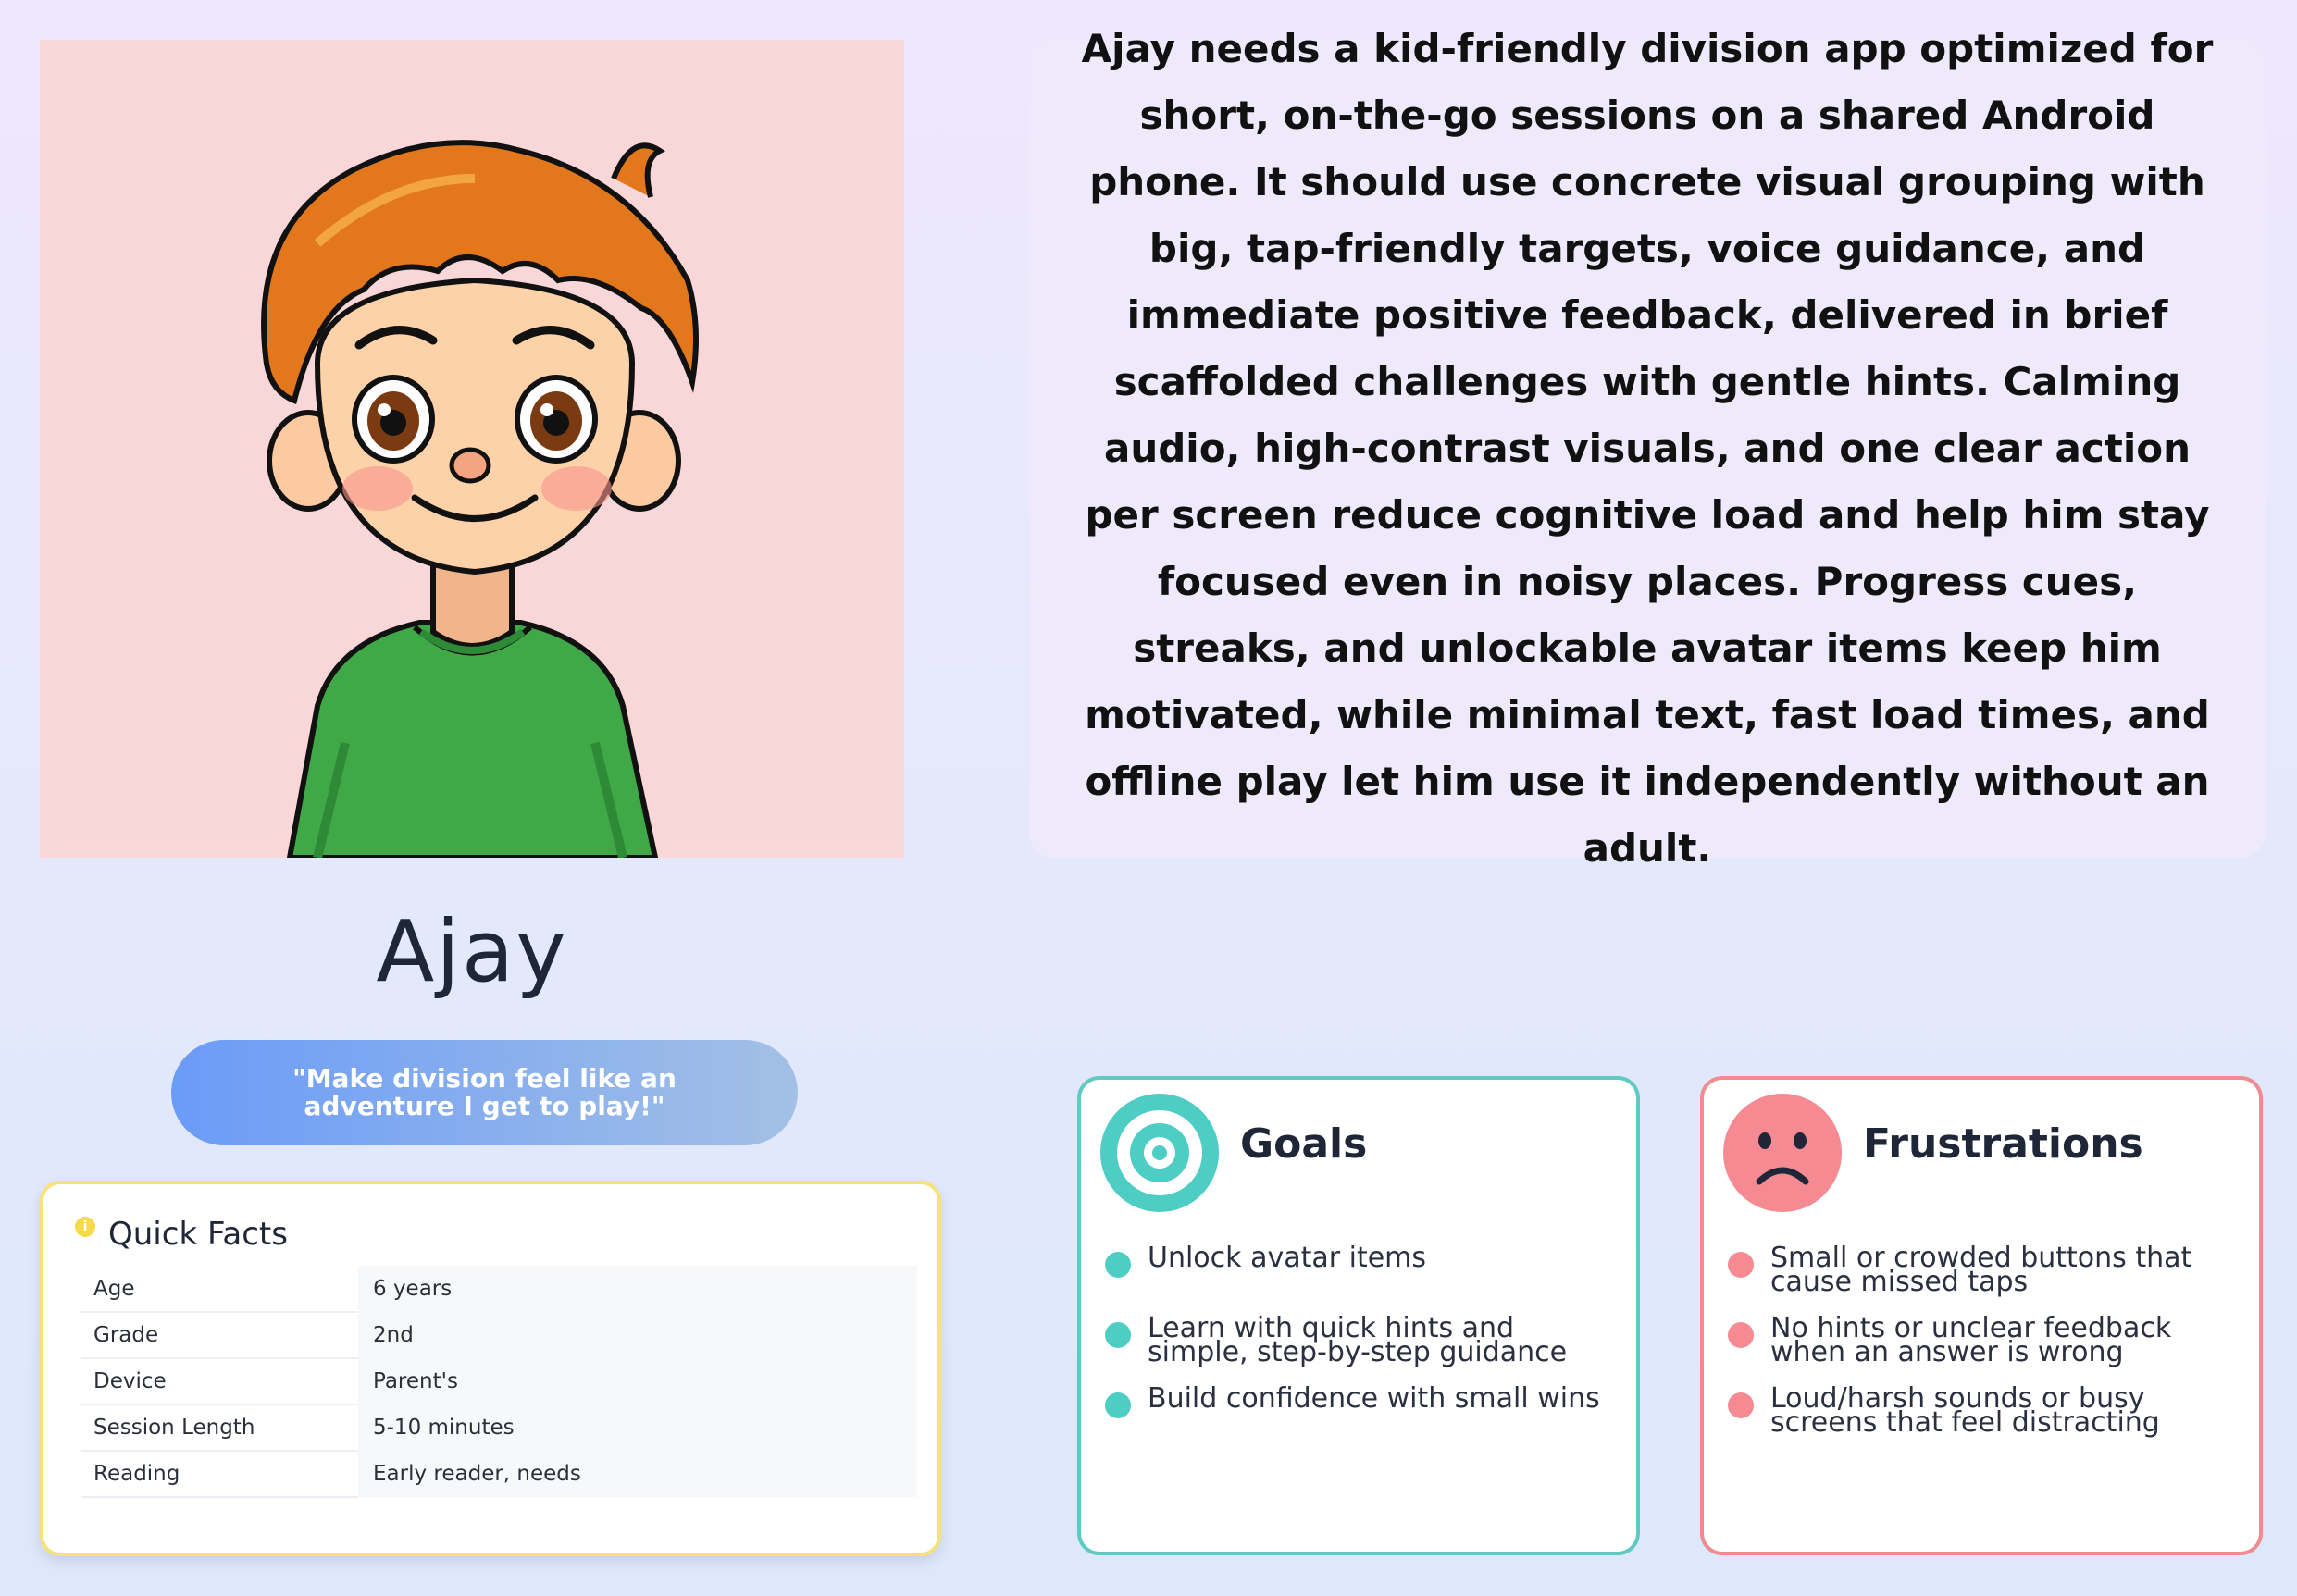 This screenshot has width=2297, height=1596. I want to click on fact-label: Age, so click(219, 1289).